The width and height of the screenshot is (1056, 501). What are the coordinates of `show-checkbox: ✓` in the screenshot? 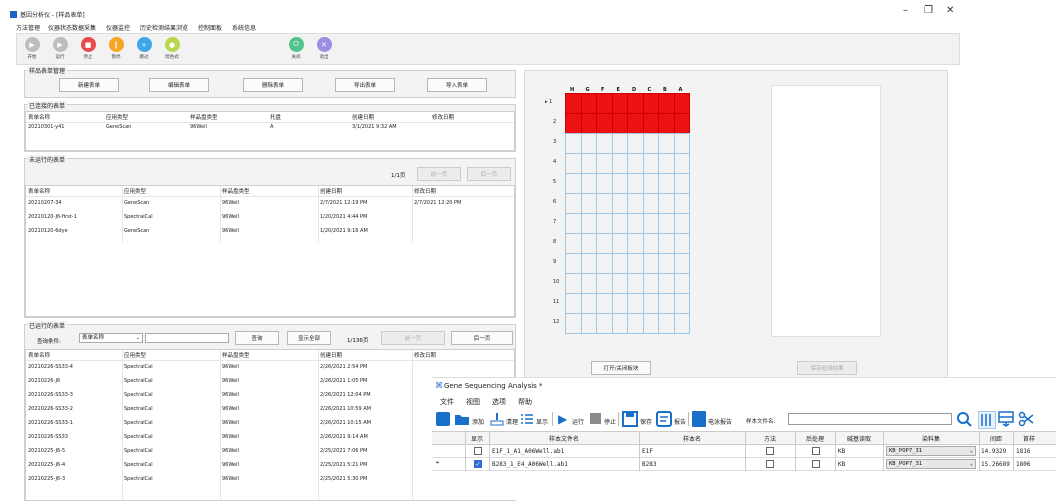 It's located at (478, 464).